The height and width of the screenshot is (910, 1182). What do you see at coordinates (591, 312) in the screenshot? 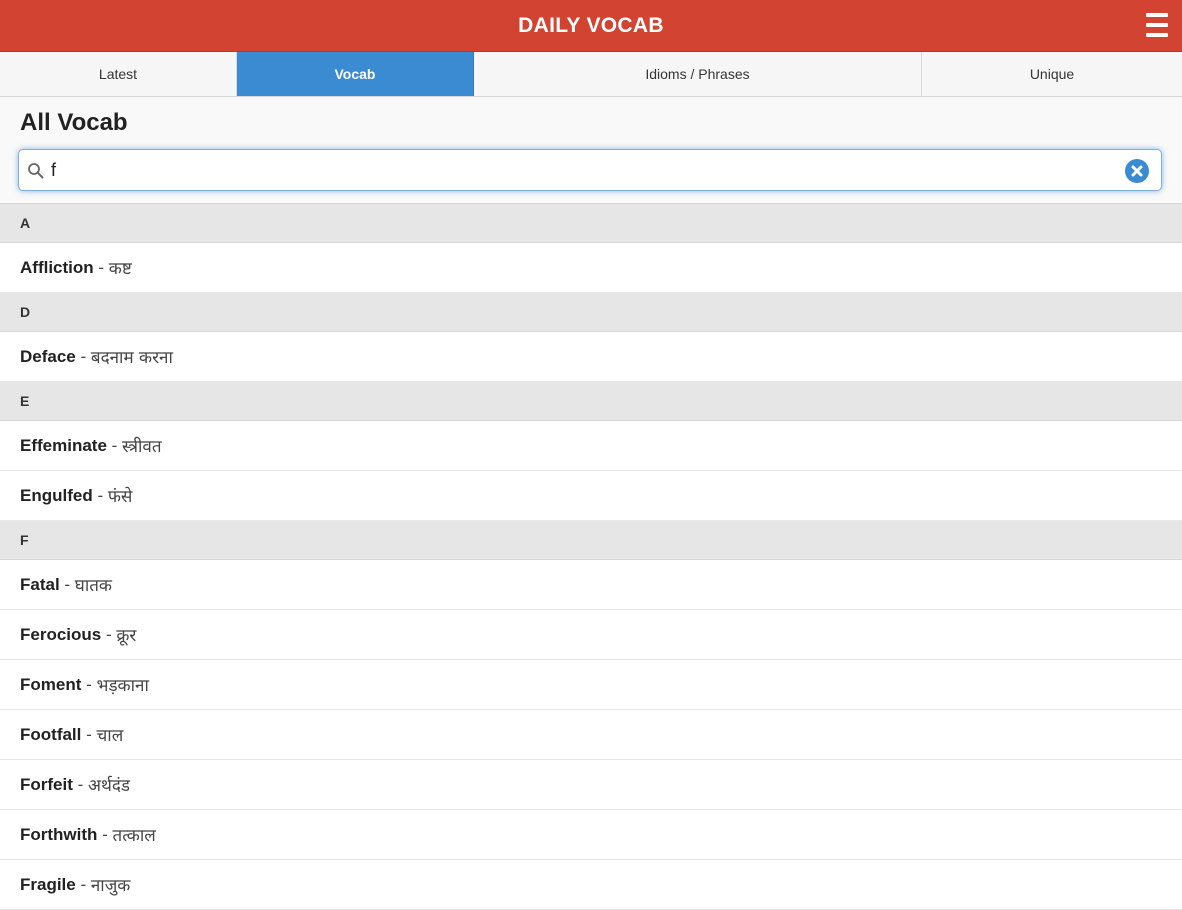
I see `list-divider: D` at bounding box center [591, 312].